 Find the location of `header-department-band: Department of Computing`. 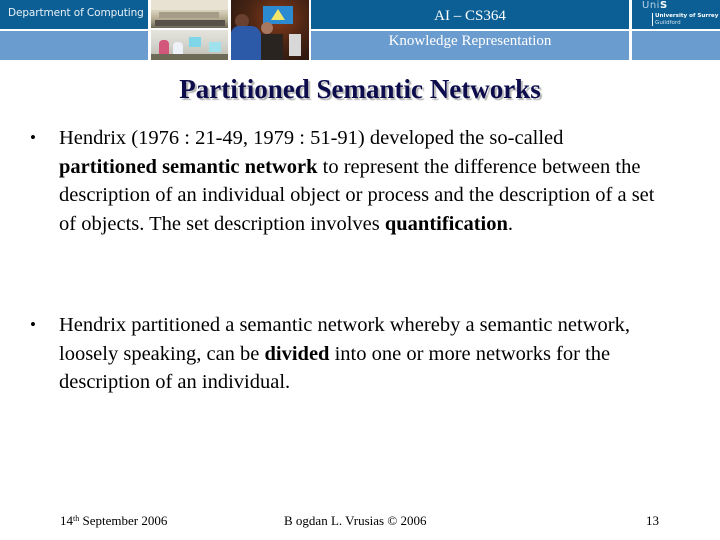

header-department-band: Department of Computing is located at coordinates (74, 14).